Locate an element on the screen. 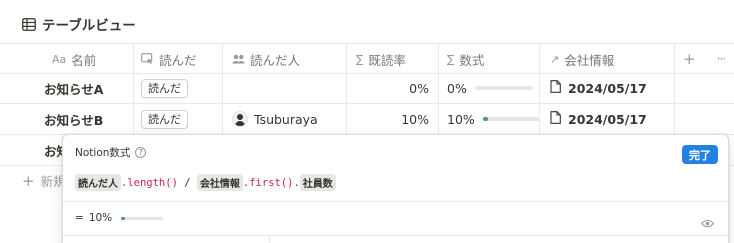  reader-name: Tsuburaya is located at coordinates (286, 119).